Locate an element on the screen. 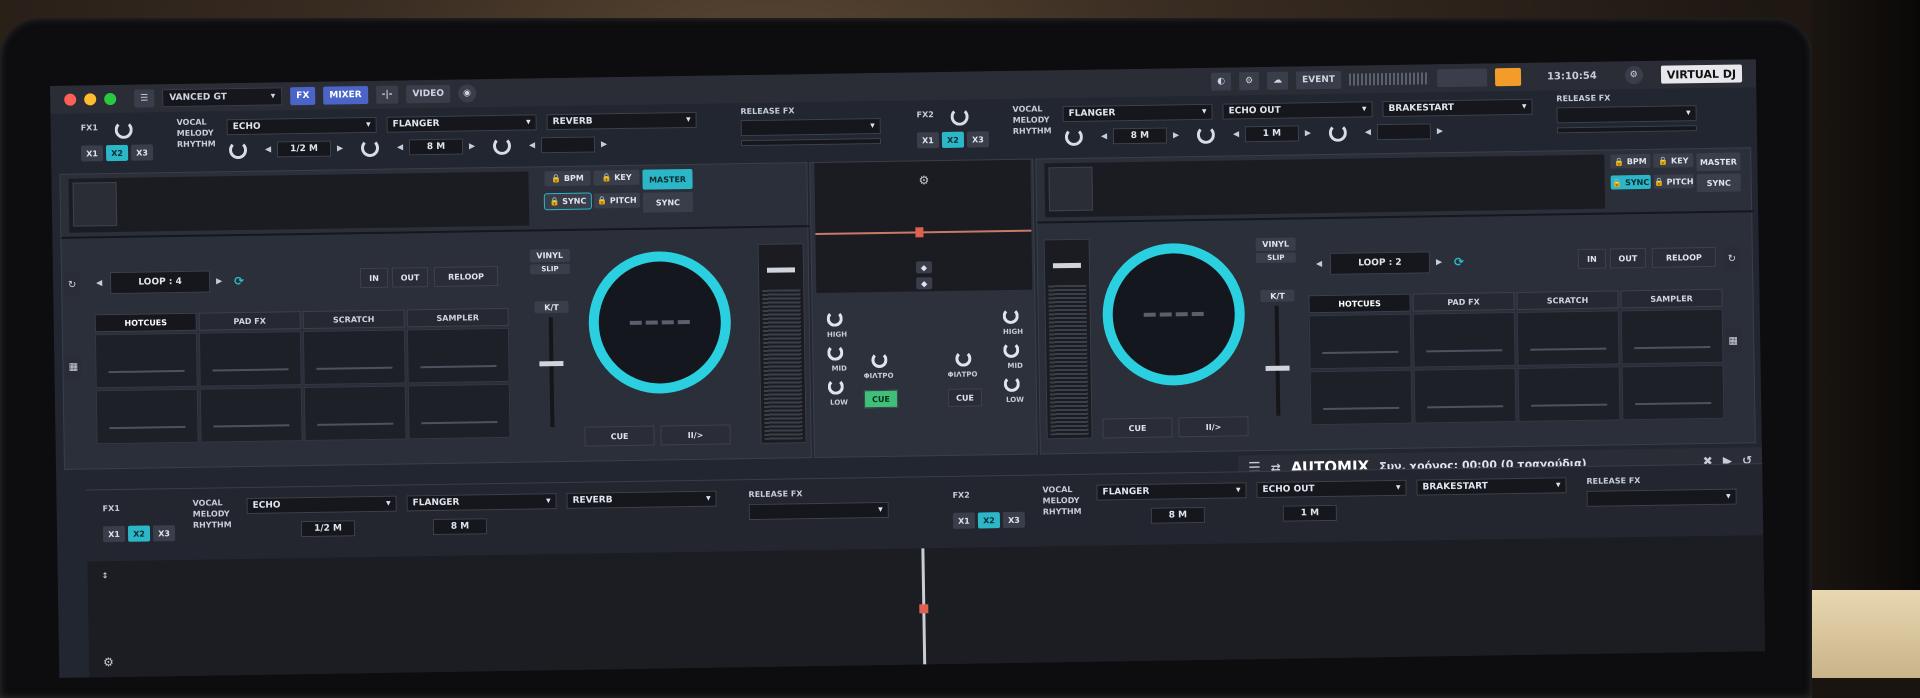  fx2-slot1-prev-icon: ◀ is located at coordinates (1104, 135).